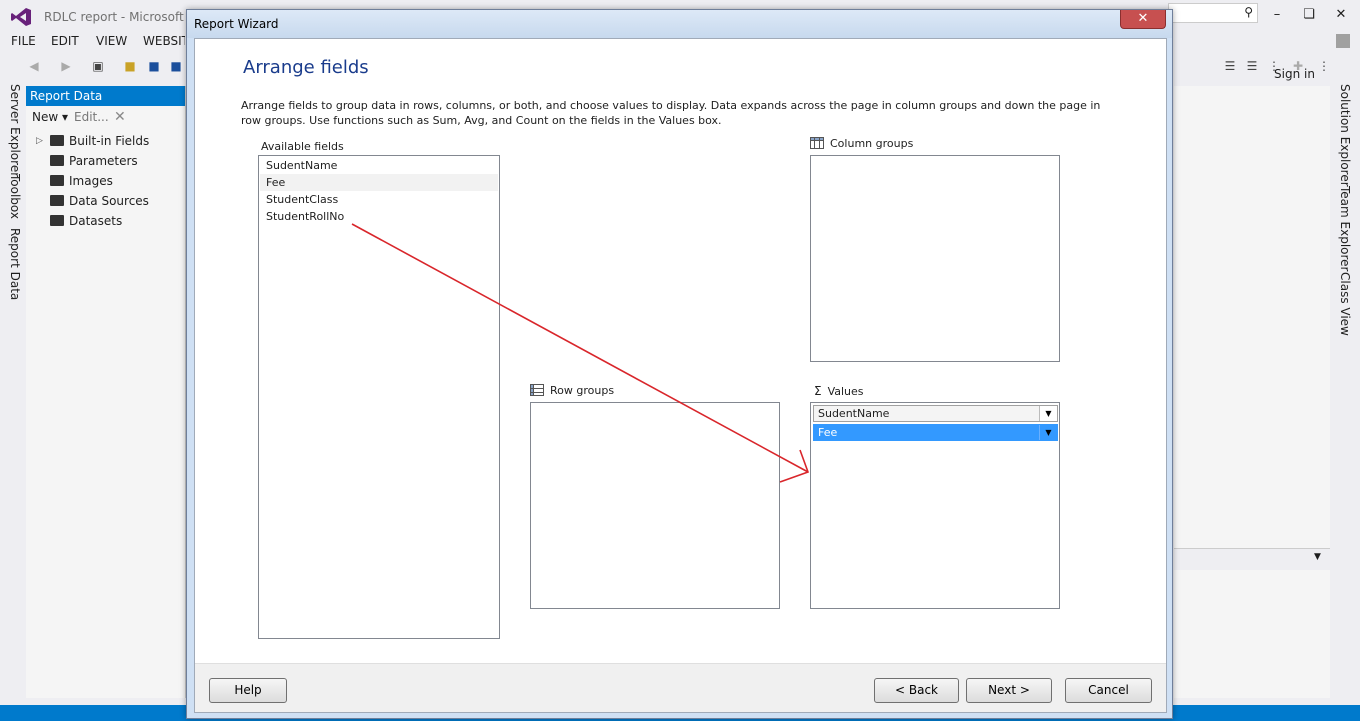 The width and height of the screenshot is (1360, 721). I want to click on menu-file: FILE, so click(23, 41).